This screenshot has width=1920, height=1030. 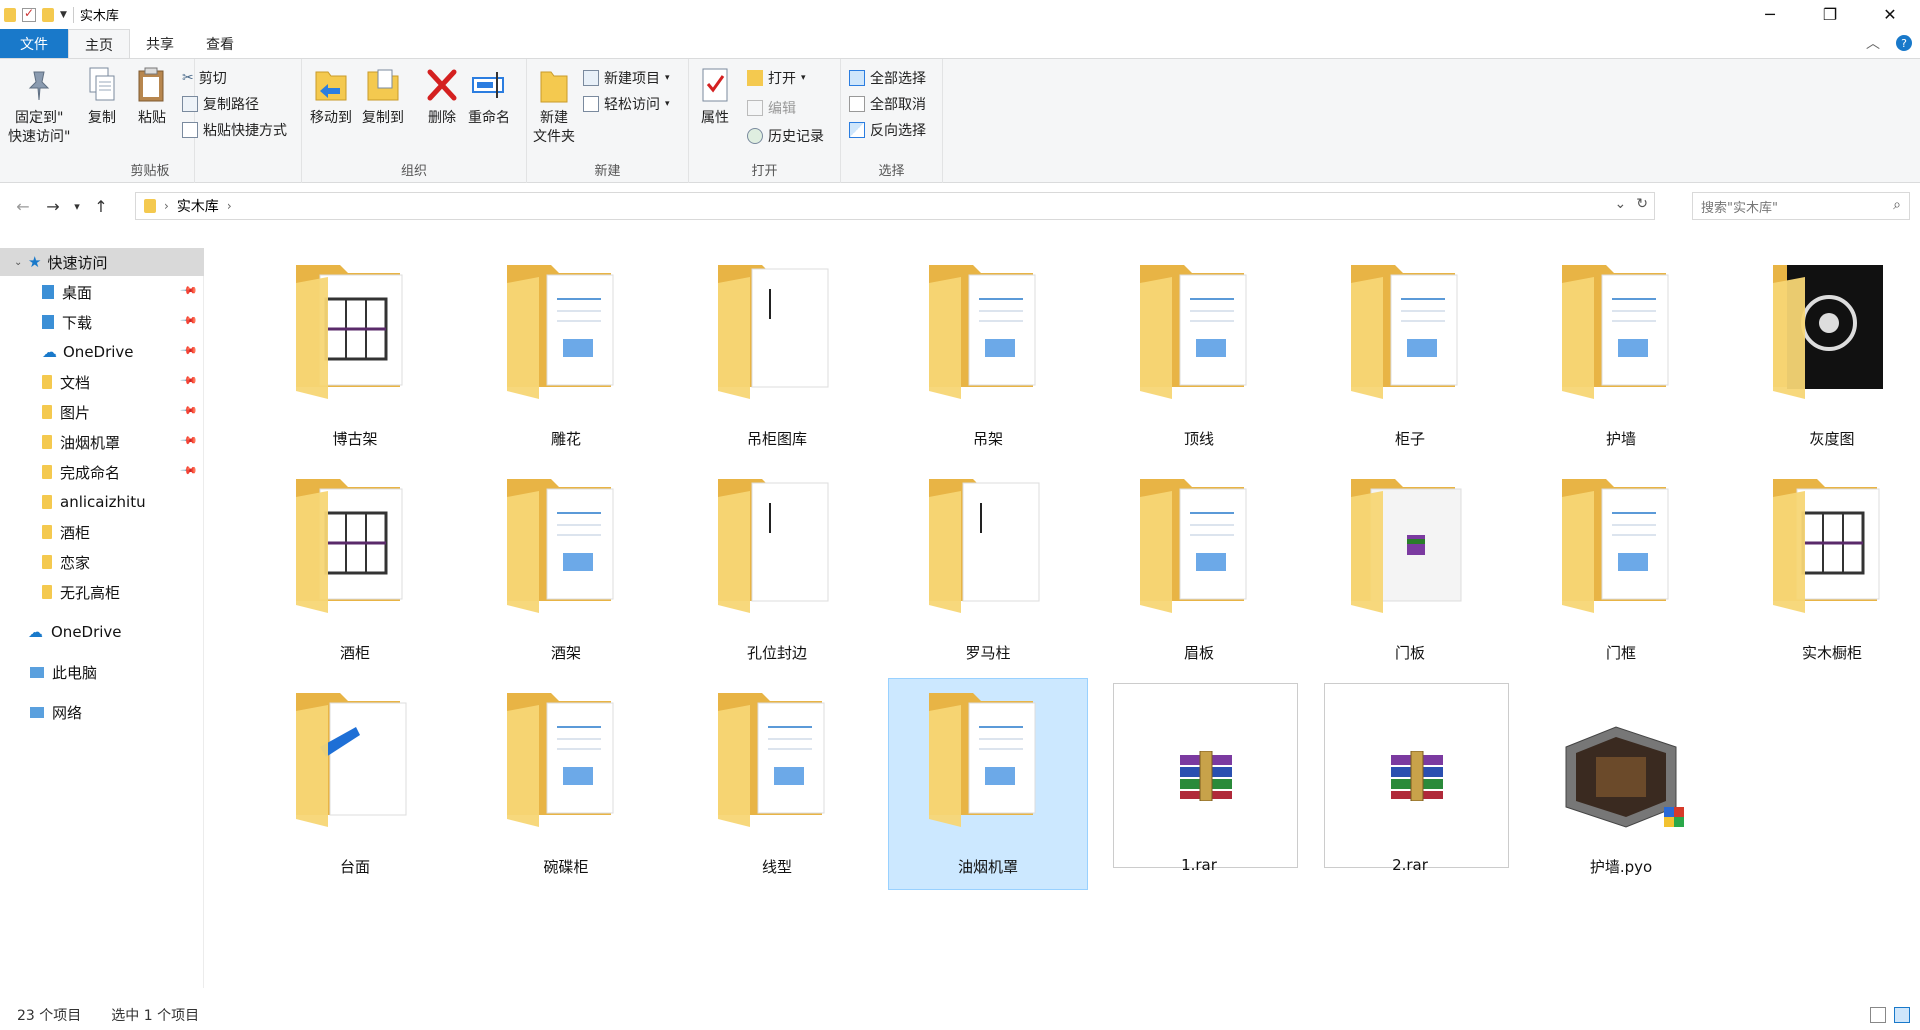 I want to click on folder-item: 柜子, so click(x=1410, y=356).